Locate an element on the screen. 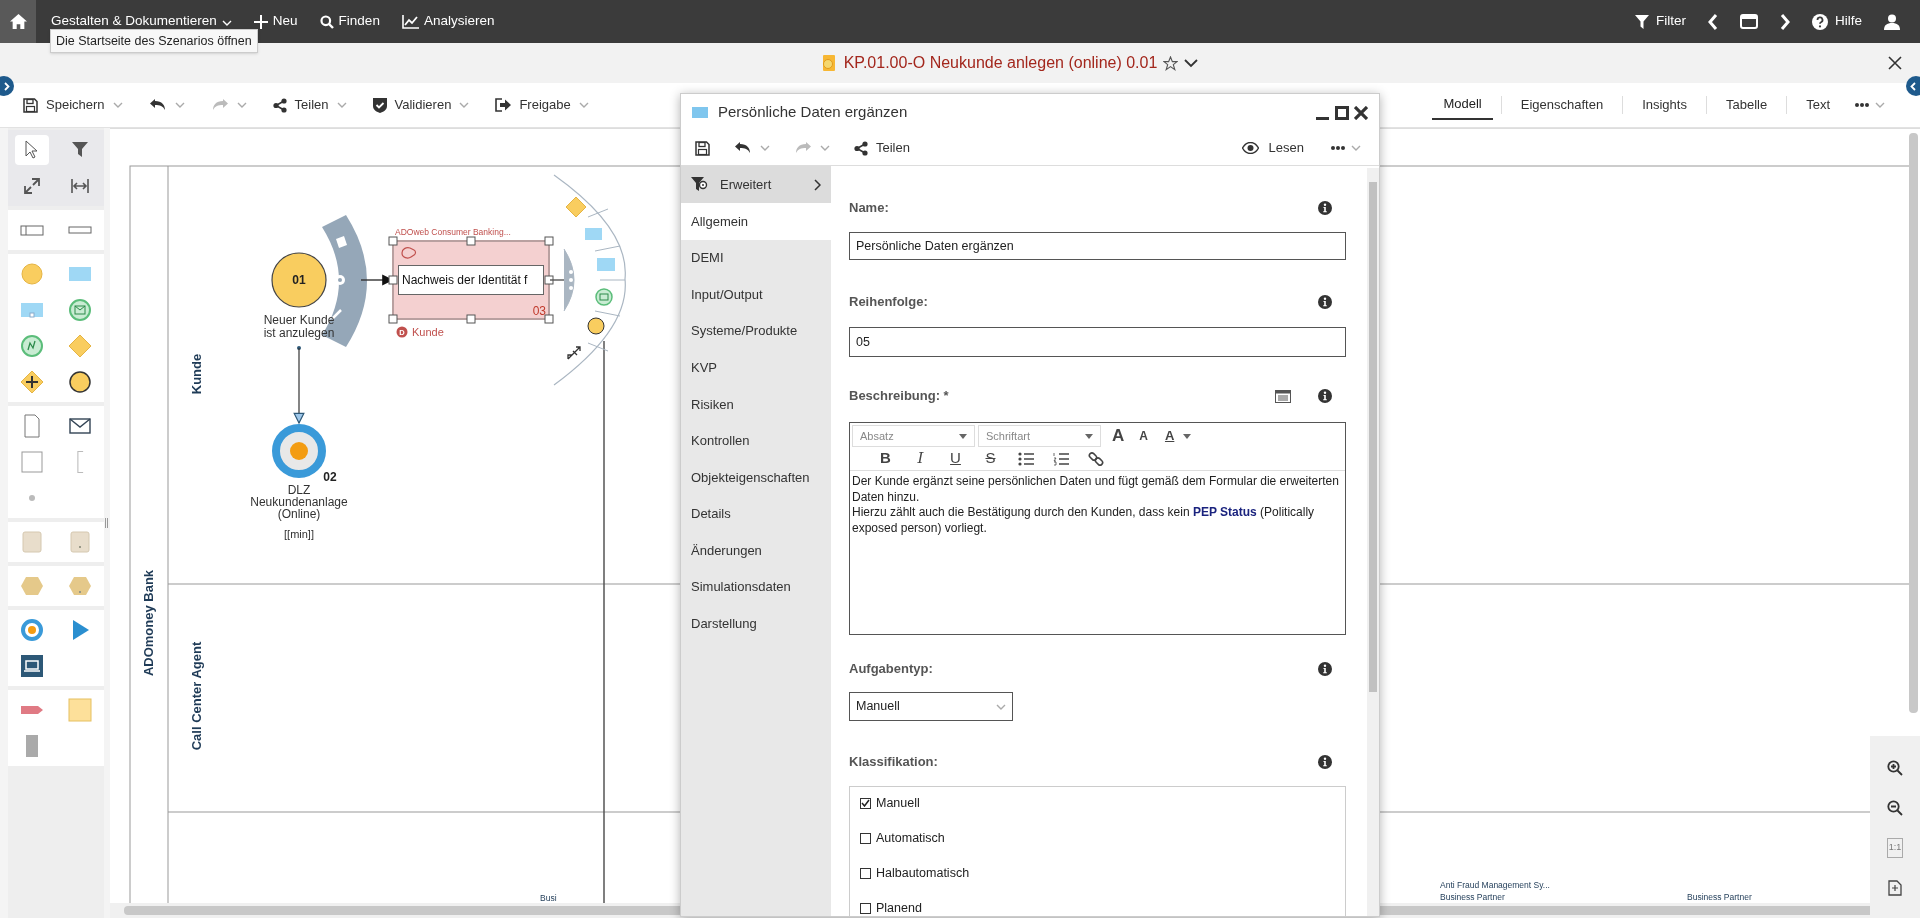  field-label: Klassifikation: is located at coordinates (893, 762).